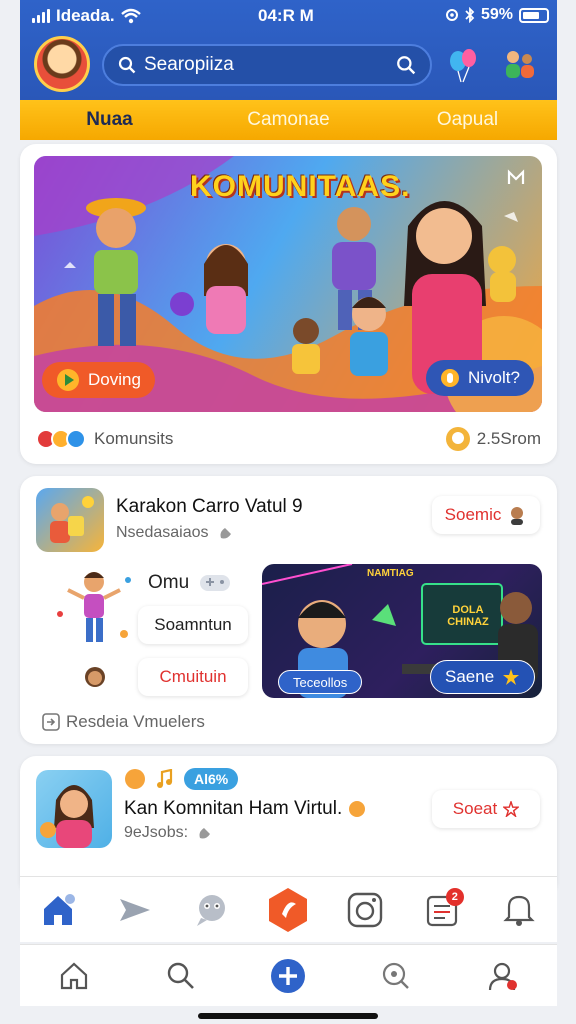 The height and width of the screenshot is (1024, 576). I want to click on chip-soamntun: Soamntun, so click(193, 625).